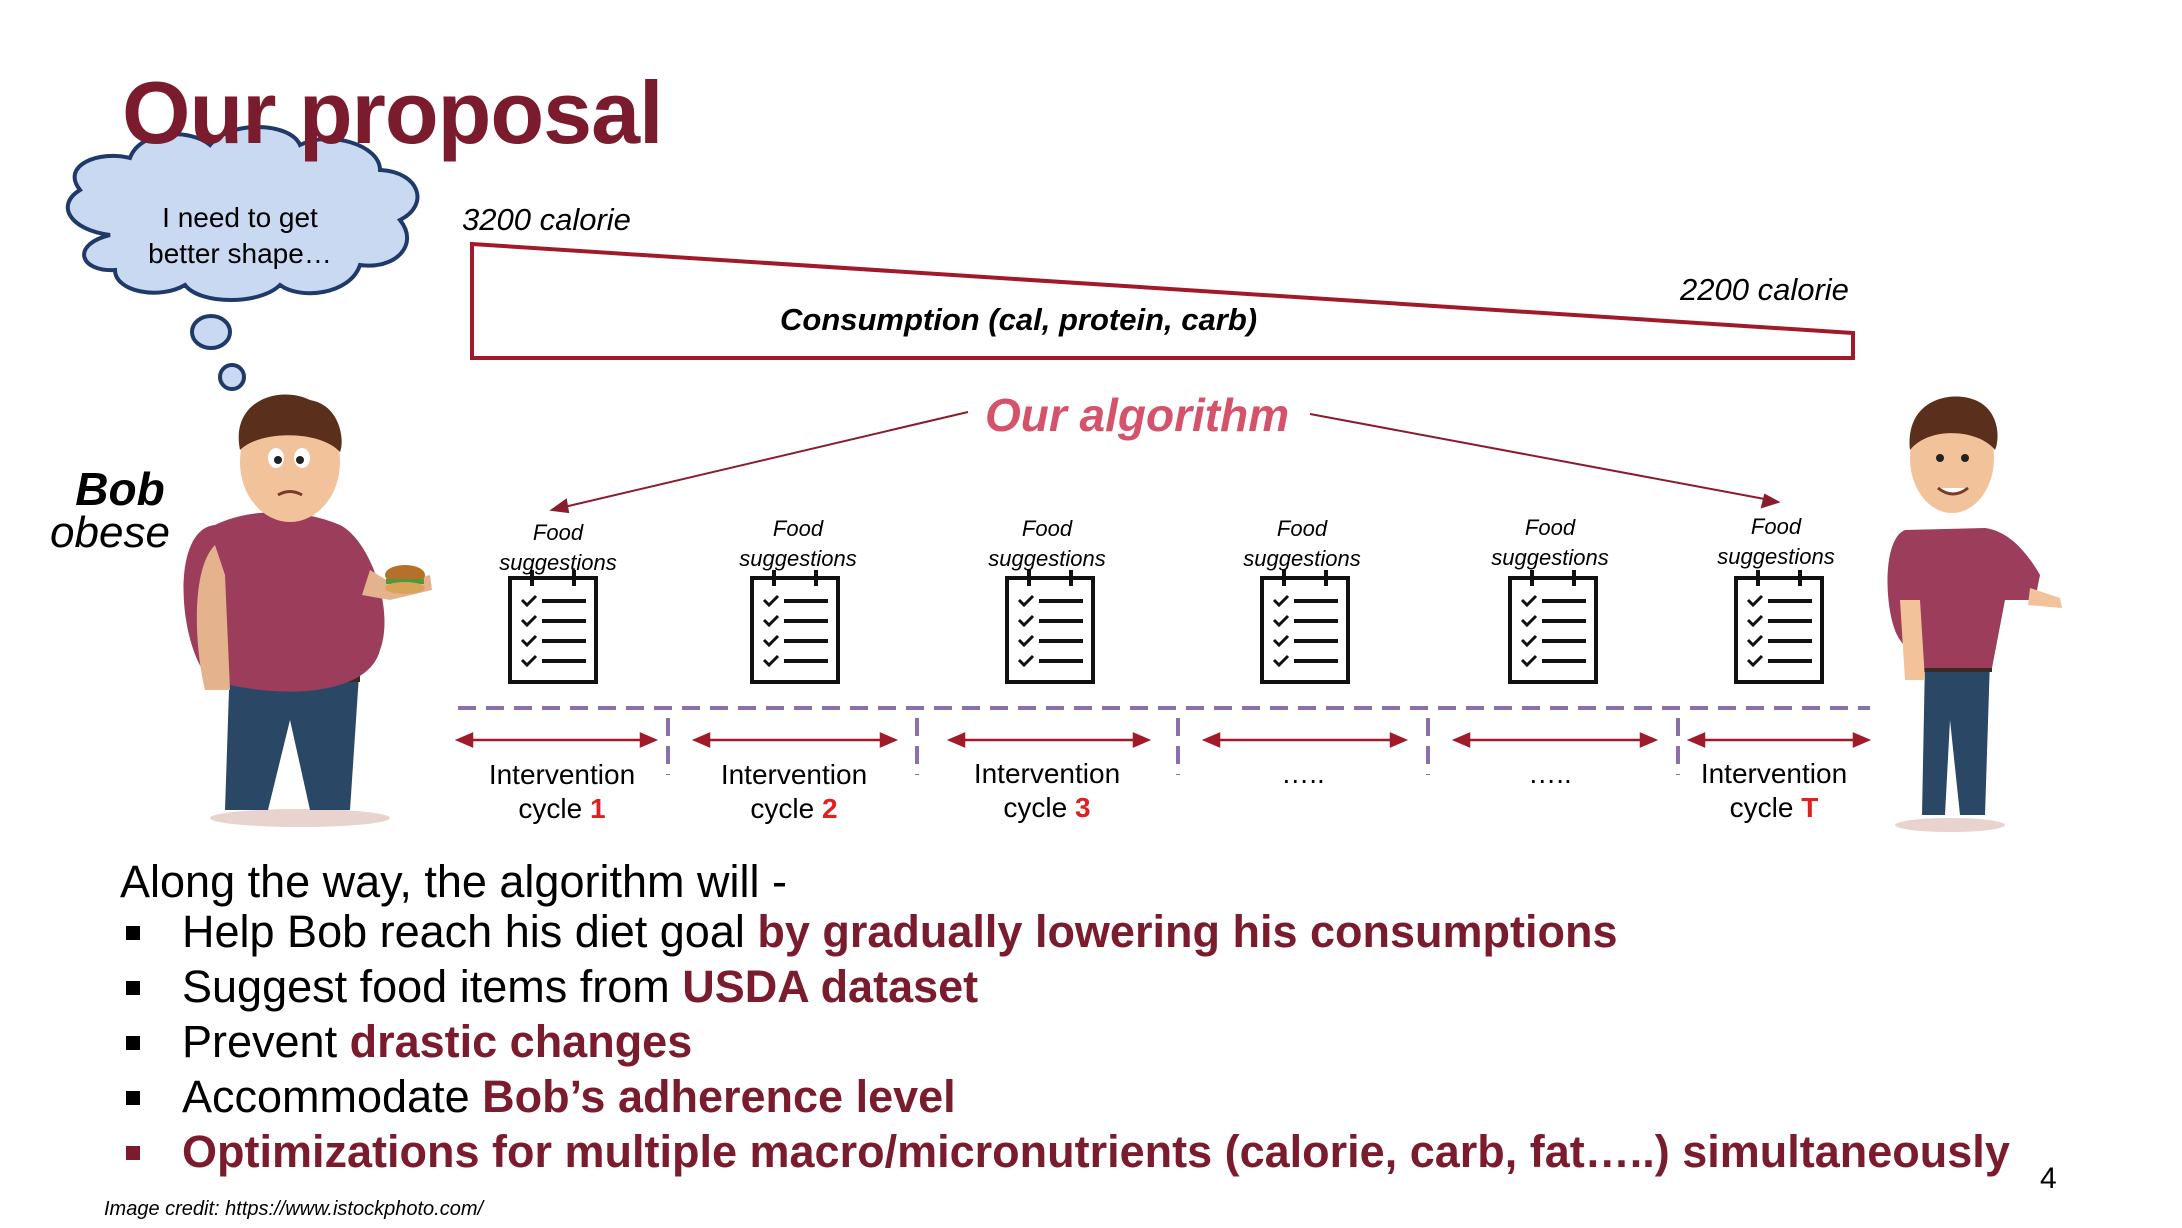 This screenshot has width=2182, height=1228. Describe the element at coordinates (432, 986) in the screenshot. I see `bullet-plain: Suggest food items from` at that location.